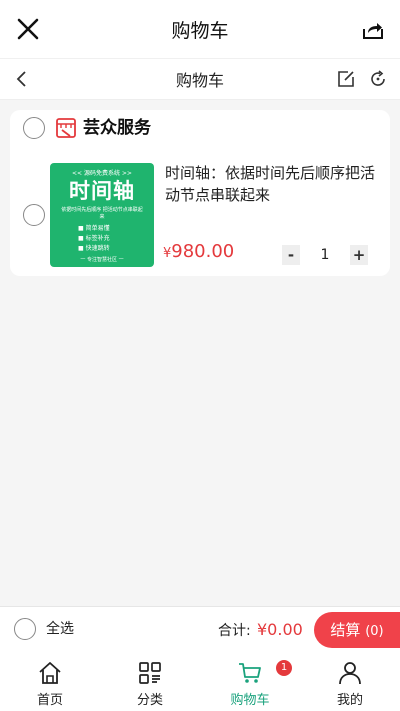  Describe the element at coordinates (203, 251) in the screenshot. I see `price-value: 980.00` at that location.